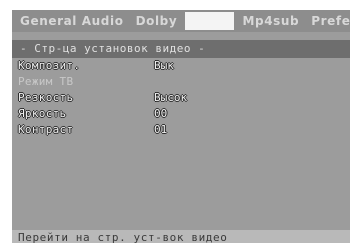  What do you see at coordinates (181, 49) in the screenshot?
I see `page-title: - Стр-ца установок видео -` at bounding box center [181, 49].